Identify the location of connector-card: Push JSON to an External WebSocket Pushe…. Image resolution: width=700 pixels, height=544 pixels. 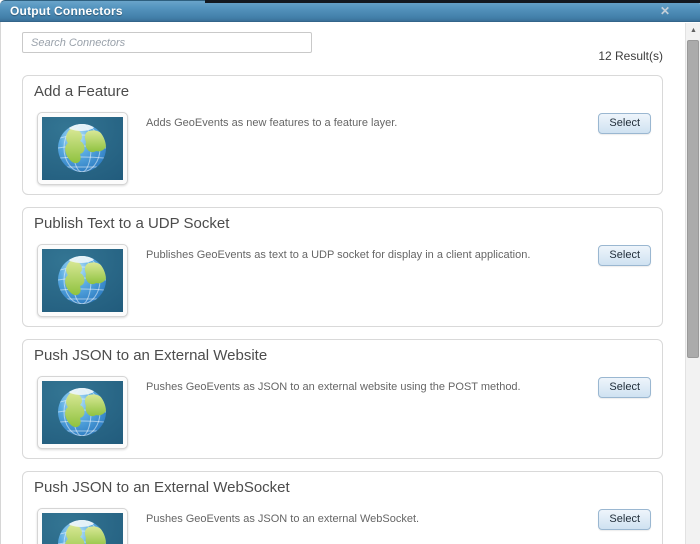
(342, 507).